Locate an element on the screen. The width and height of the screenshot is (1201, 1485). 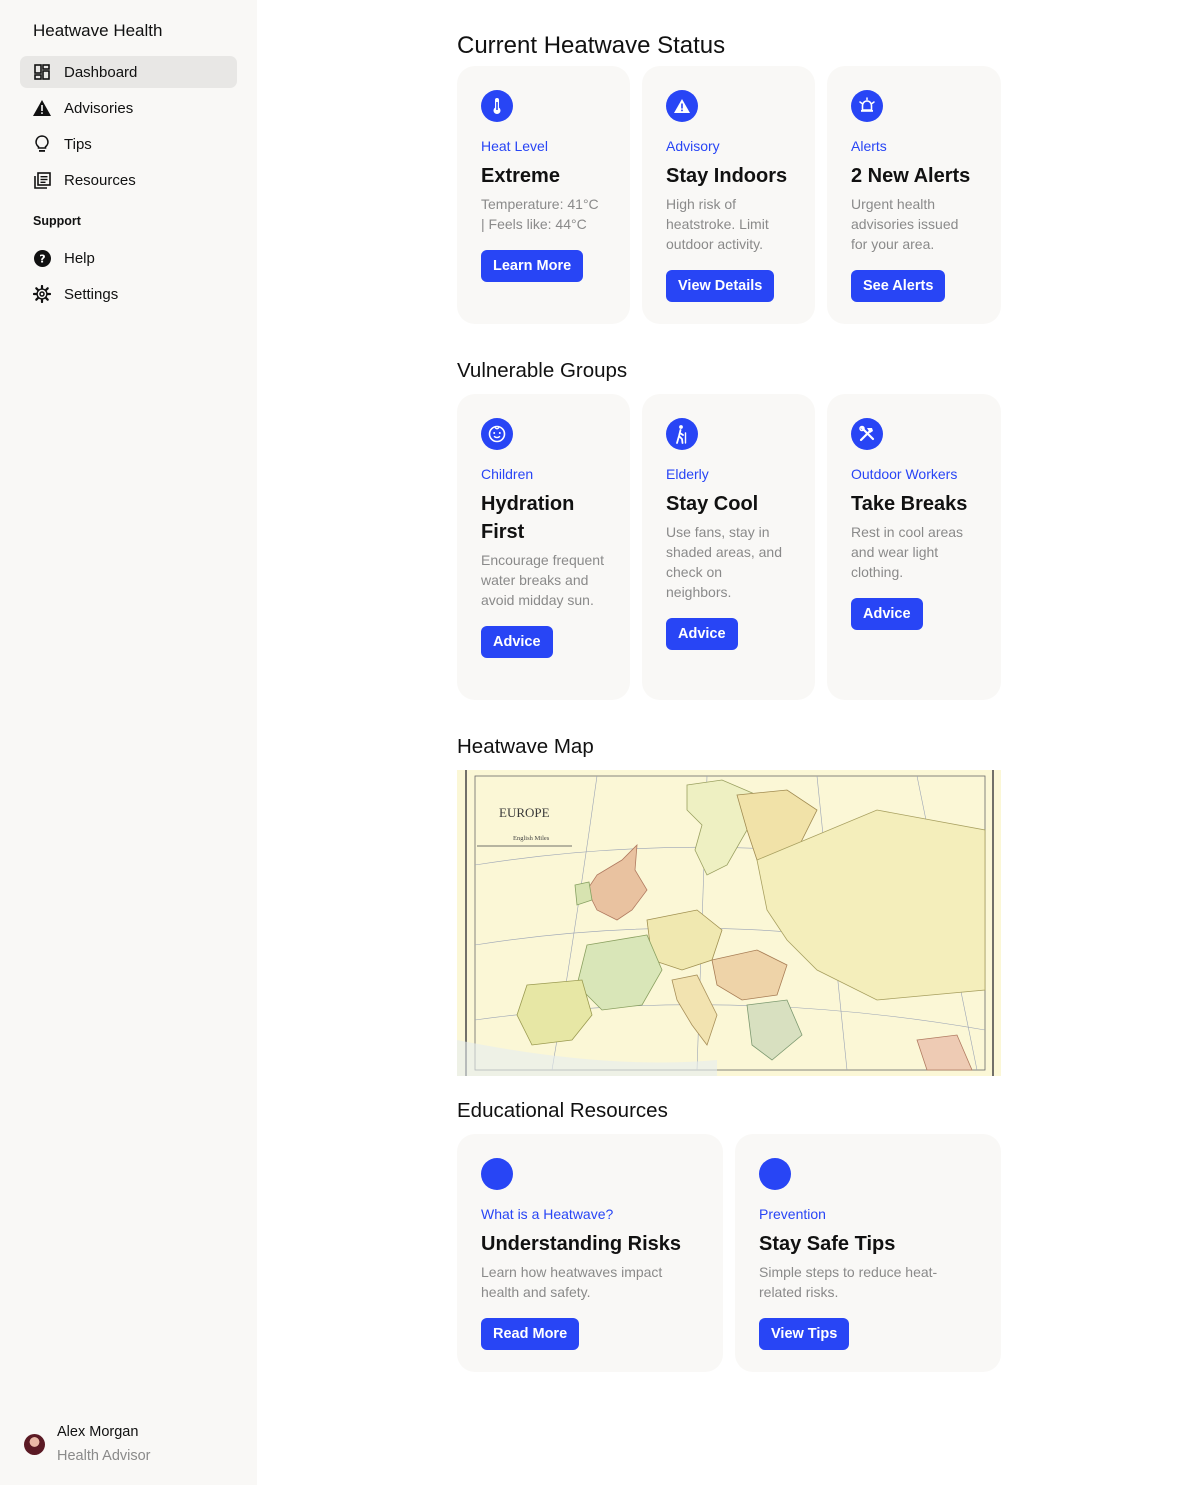
card-category: Elderly is located at coordinates (687, 474).